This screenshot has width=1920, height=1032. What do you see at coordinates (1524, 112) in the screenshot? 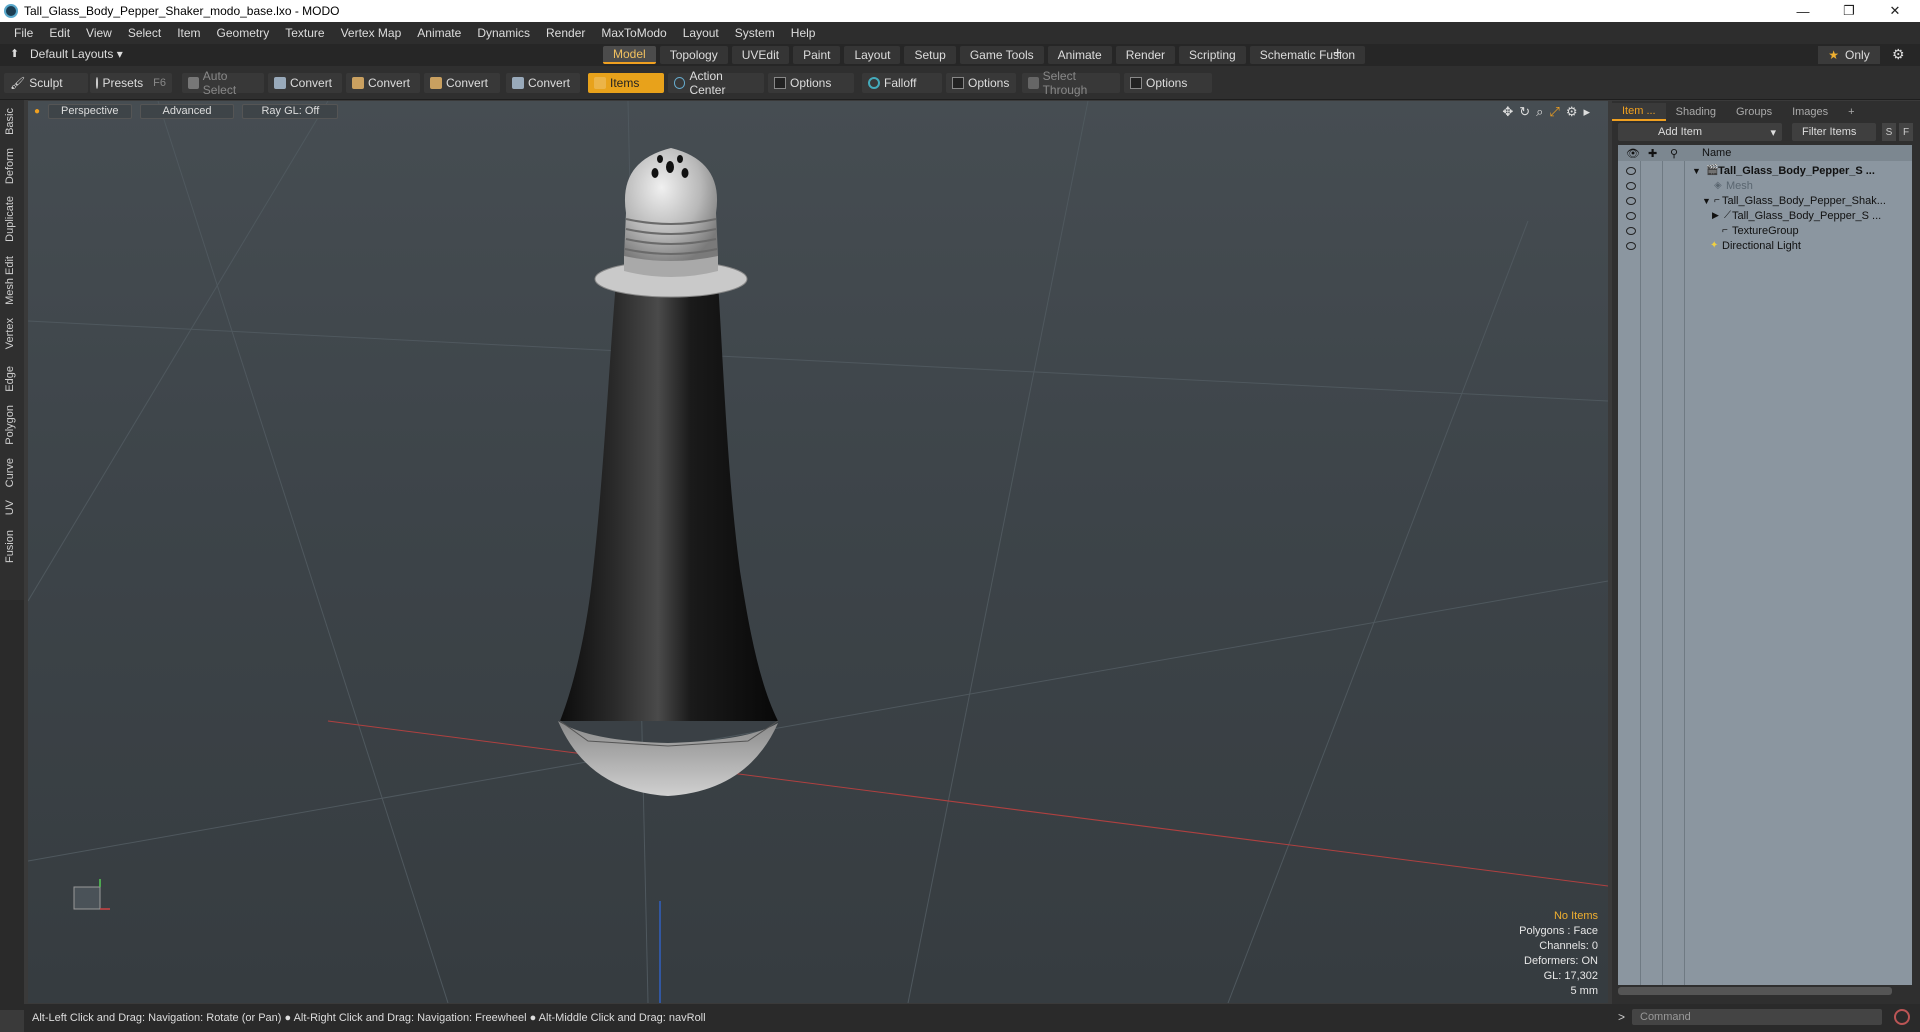
I see `rotate-view-icon: ↻` at bounding box center [1524, 112].